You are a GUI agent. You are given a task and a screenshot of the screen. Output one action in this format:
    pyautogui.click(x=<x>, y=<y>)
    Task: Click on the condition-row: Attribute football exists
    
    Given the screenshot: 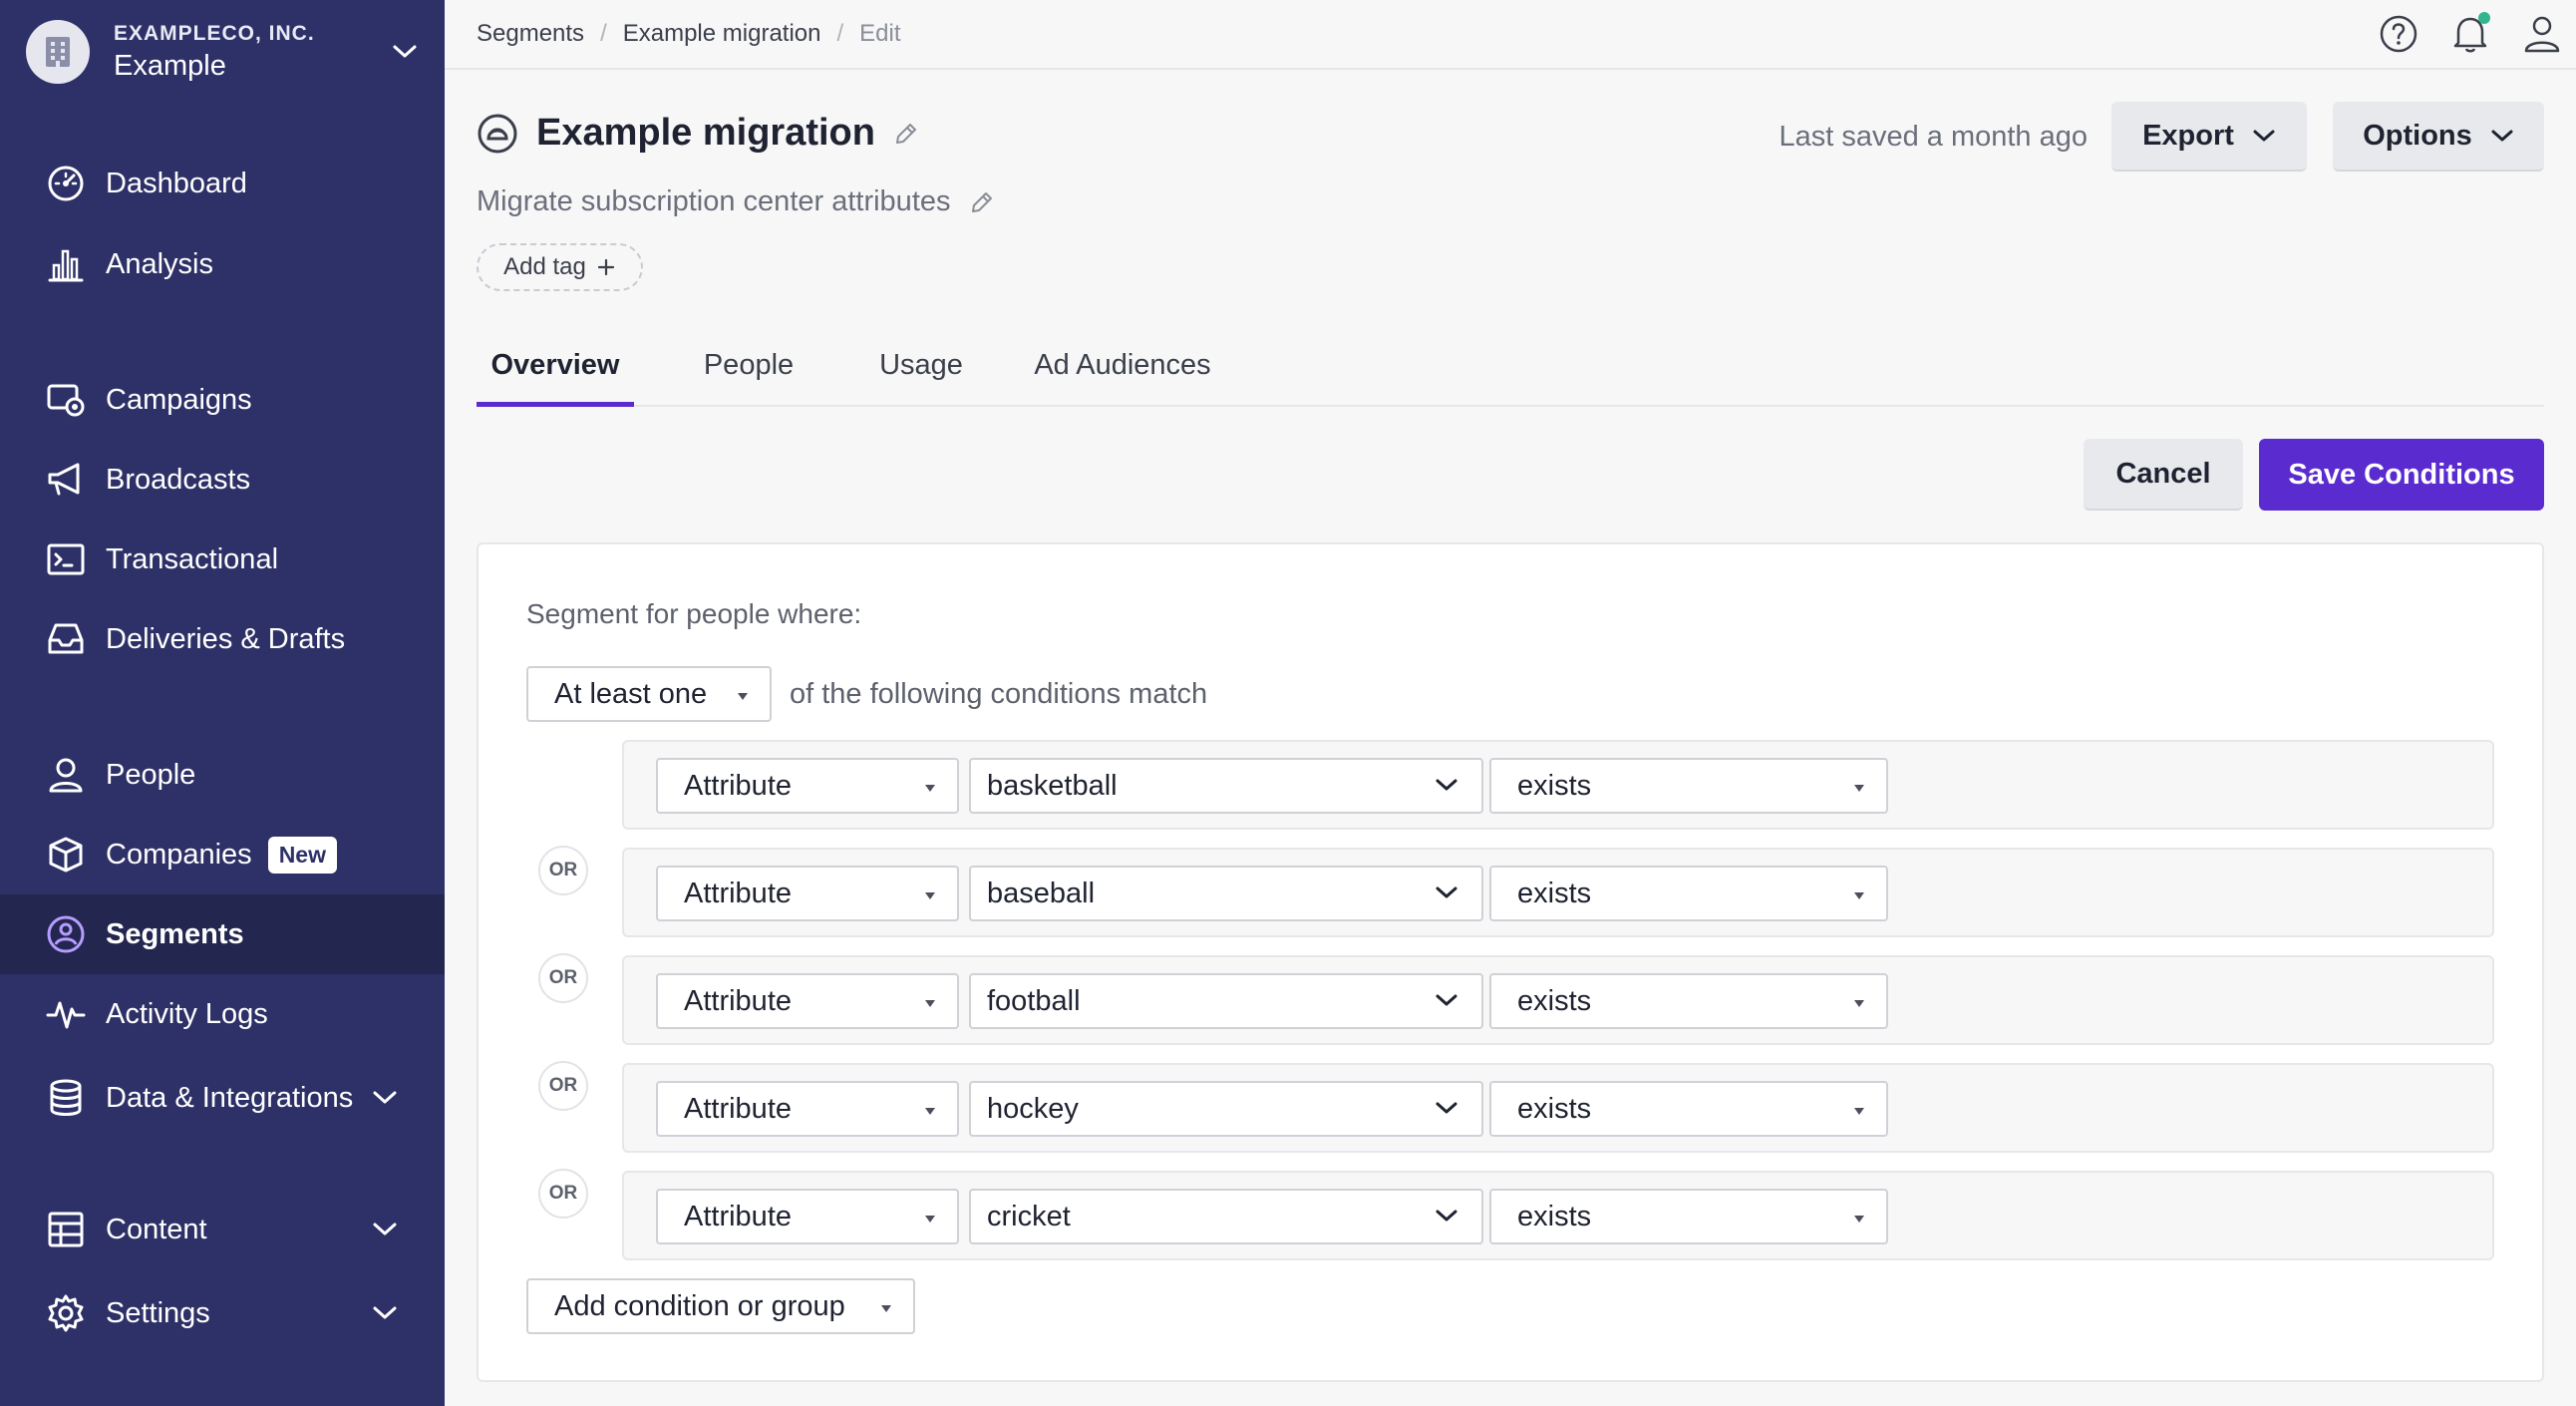 What is the action you would take?
    pyautogui.click(x=1558, y=1000)
    